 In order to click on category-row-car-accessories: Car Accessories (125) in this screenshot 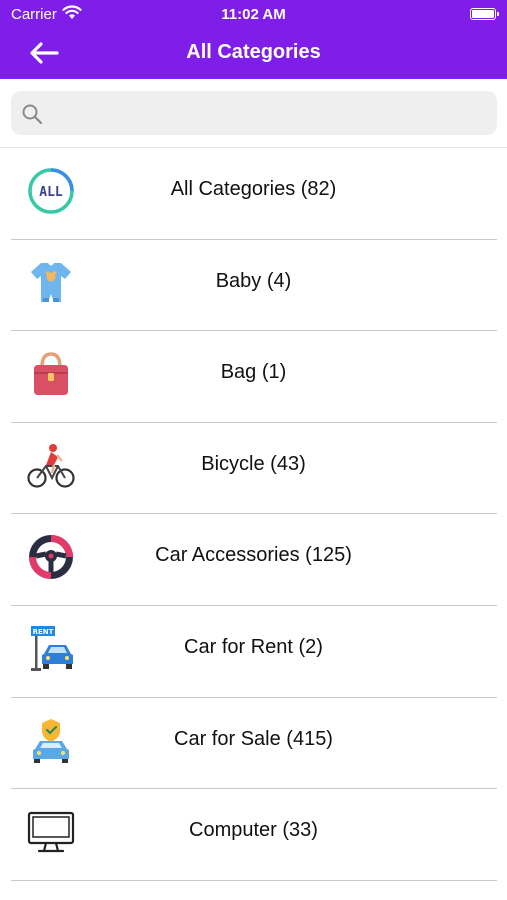, I will do `click(253, 560)`.